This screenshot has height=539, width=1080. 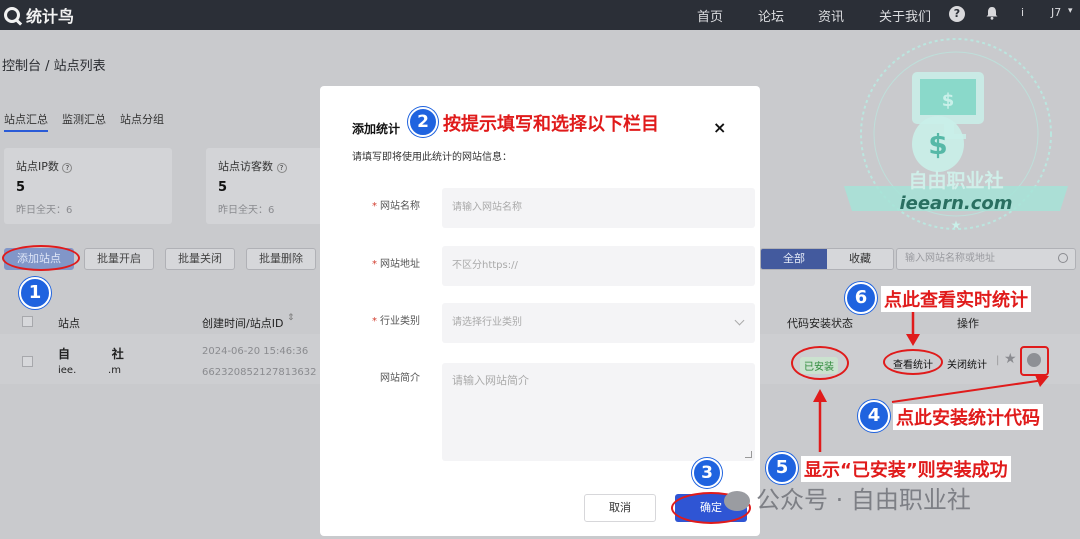 What do you see at coordinates (88, 186) in the screenshot?
I see `stat-card-ip: 站点IP数 ? 5 昨日全天：6` at bounding box center [88, 186].